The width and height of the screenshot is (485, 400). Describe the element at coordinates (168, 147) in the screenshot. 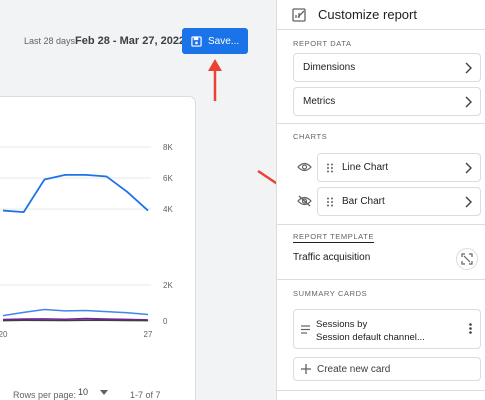

I see `y-tick-label: 8K` at that location.